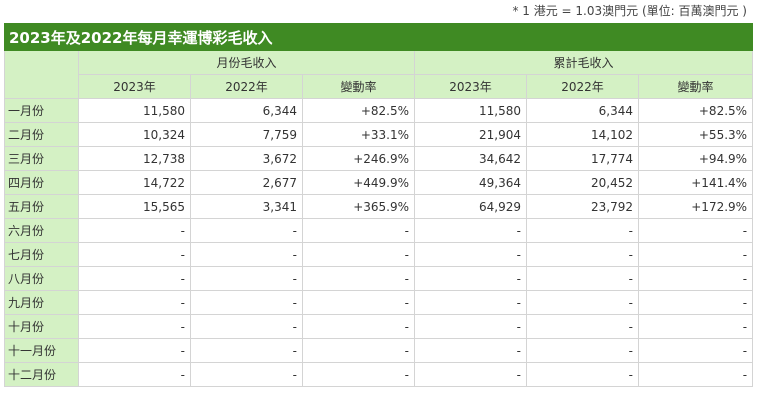 This screenshot has height=401, width=759. What do you see at coordinates (695, 134) in the screenshot?
I see `table-cell: +55.3%` at bounding box center [695, 134].